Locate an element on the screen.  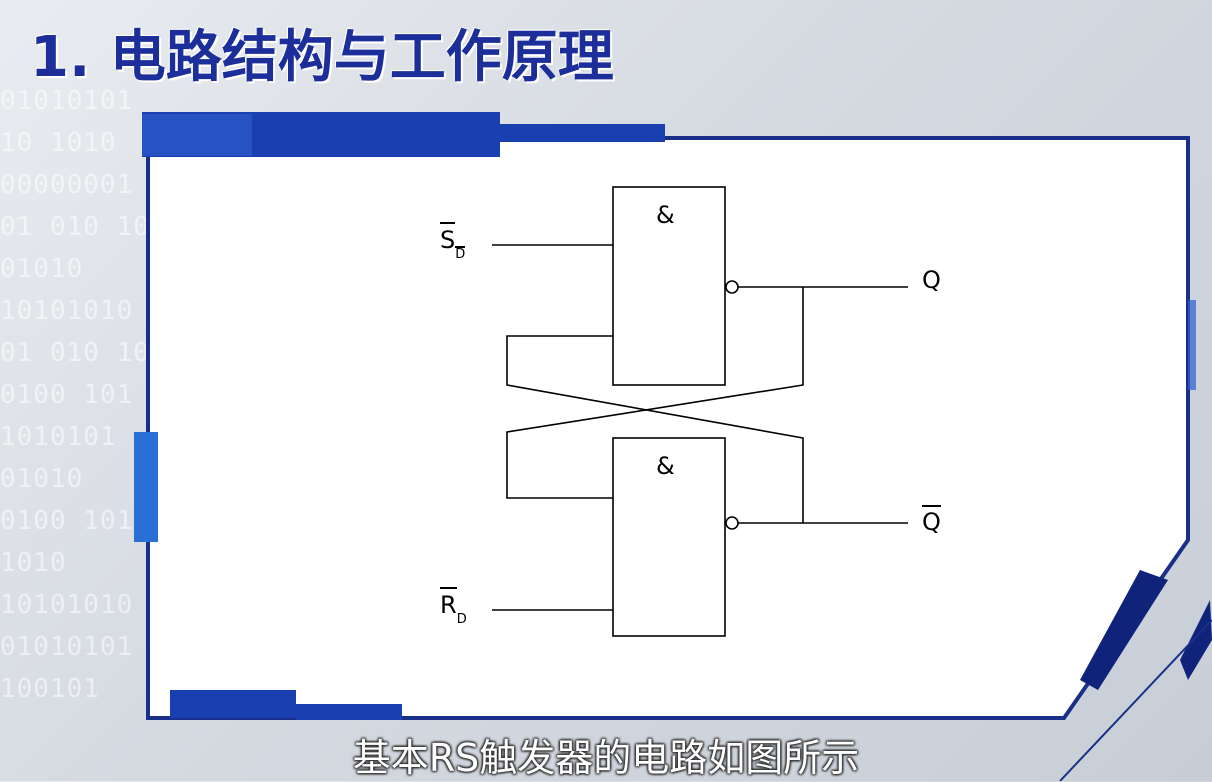
output-label-qbar: Q is located at coordinates (931, 520).